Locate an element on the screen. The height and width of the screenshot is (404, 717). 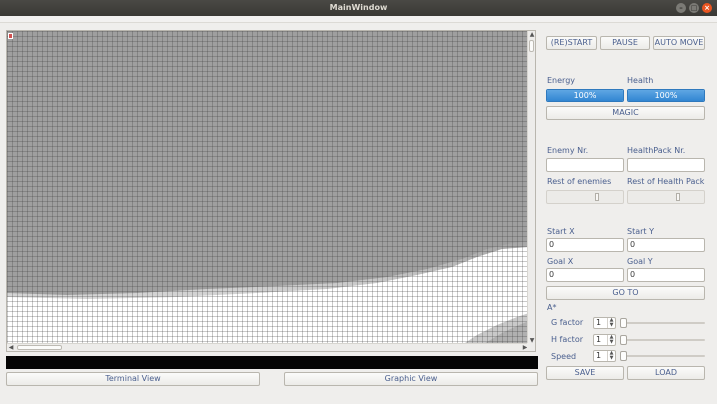
restart-button: (RE)START is located at coordinates (571, 43).